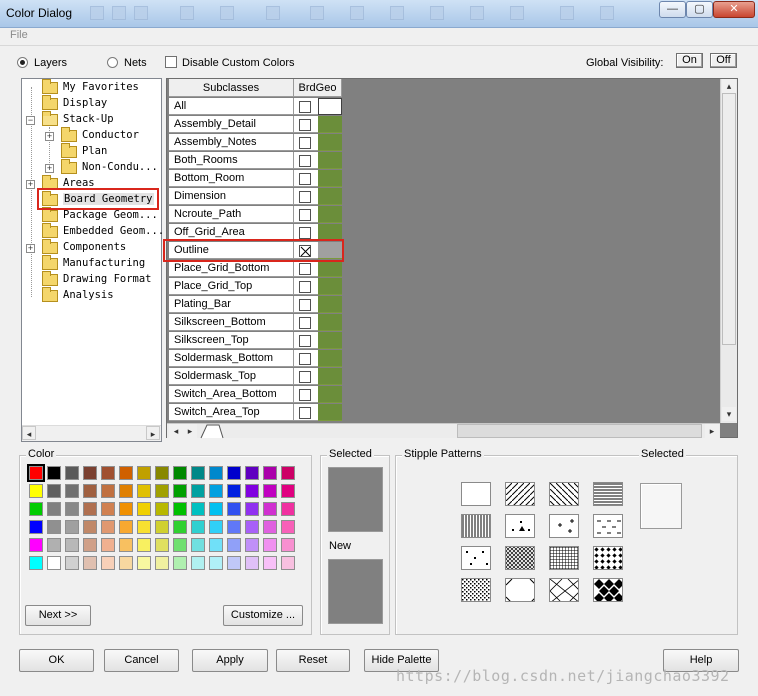 The height and width of the screenshot is (696, 758). Describe the element at coordinates (231, 124) in the screenshot. I see `subclass-row-name: Assembly_Detail` at that location.